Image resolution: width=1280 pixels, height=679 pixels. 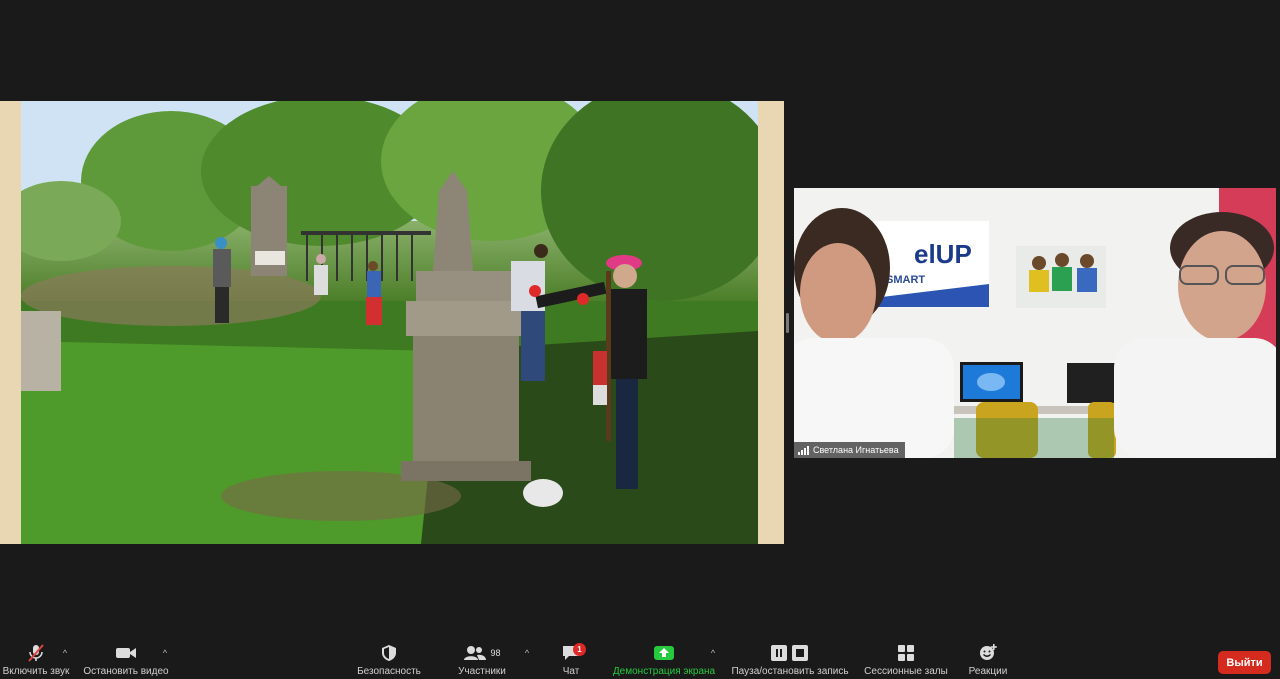 What do you see at coordinates (790, 653) in the screenshot?
I see `recording-controls-icon` at bounding box center [790, 653].